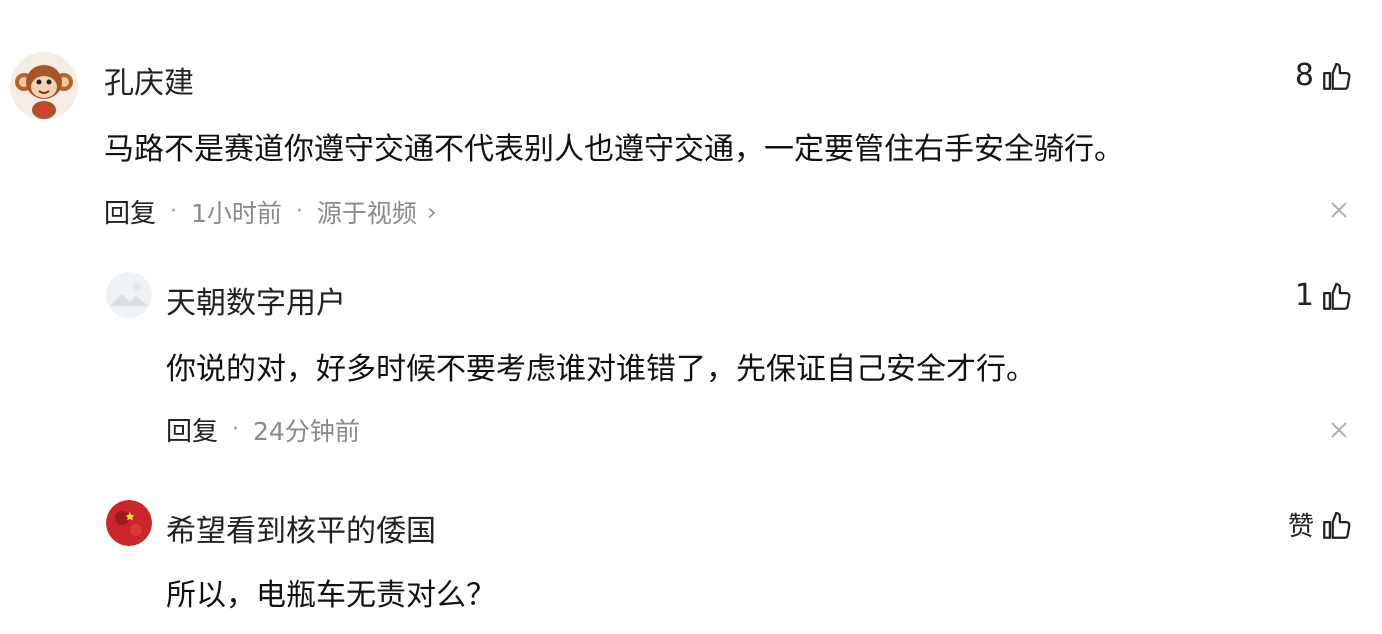 The width and height of the screenshot is (1382, 634). Describe the element at coordinates (1304, 295) in the screenshot. I see `like-count: 1` at that location.